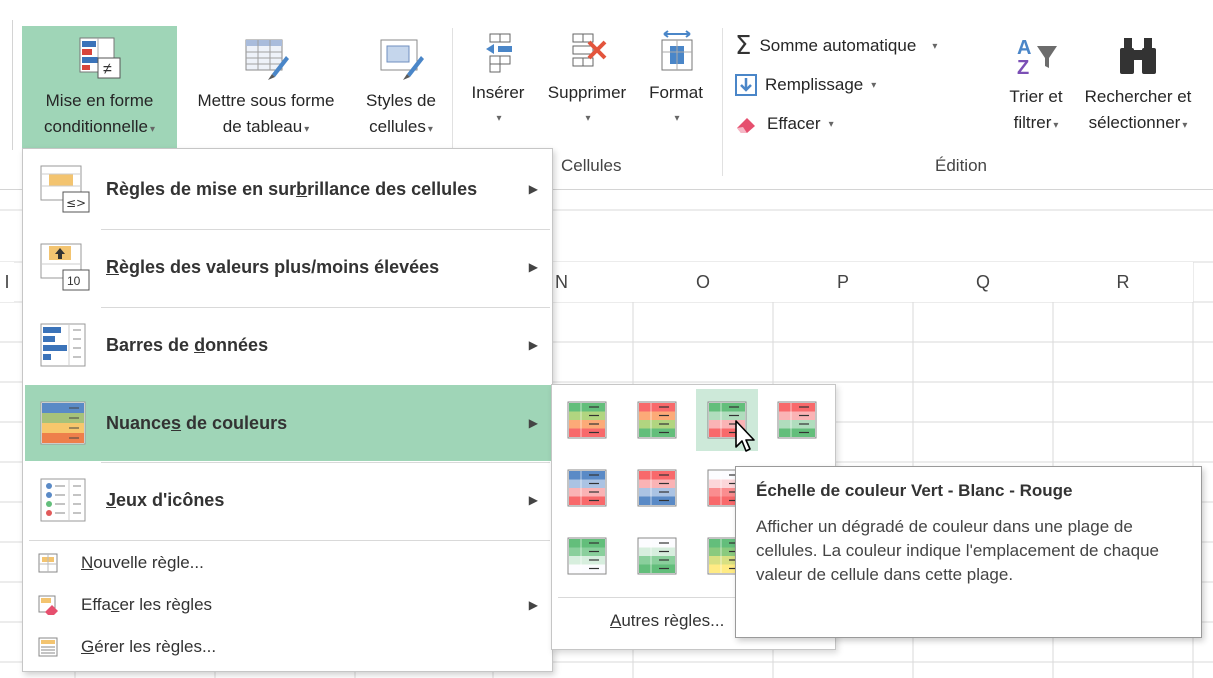 The height and width of the screenshot is (678, 1213). Describe the element at coordinates (48, 605) in the screenshot. I see `clear-rules-icon` at that location.